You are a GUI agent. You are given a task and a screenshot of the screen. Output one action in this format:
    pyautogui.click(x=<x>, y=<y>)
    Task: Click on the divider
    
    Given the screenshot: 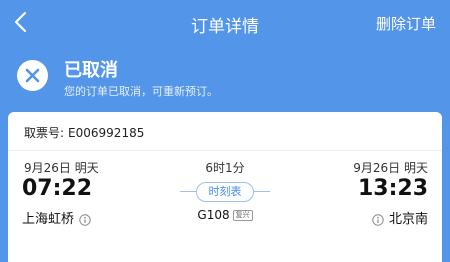 What is the action you would take?
    pyautogui.click(x=225, y=150)
    